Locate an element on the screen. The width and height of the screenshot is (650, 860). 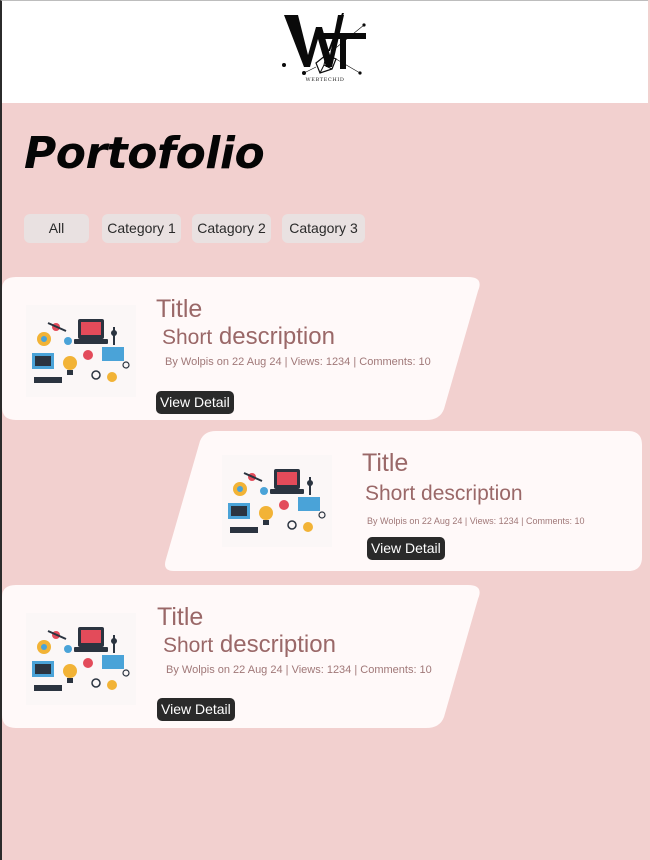
wt-logo-icon is located at coordinates (324, 44).